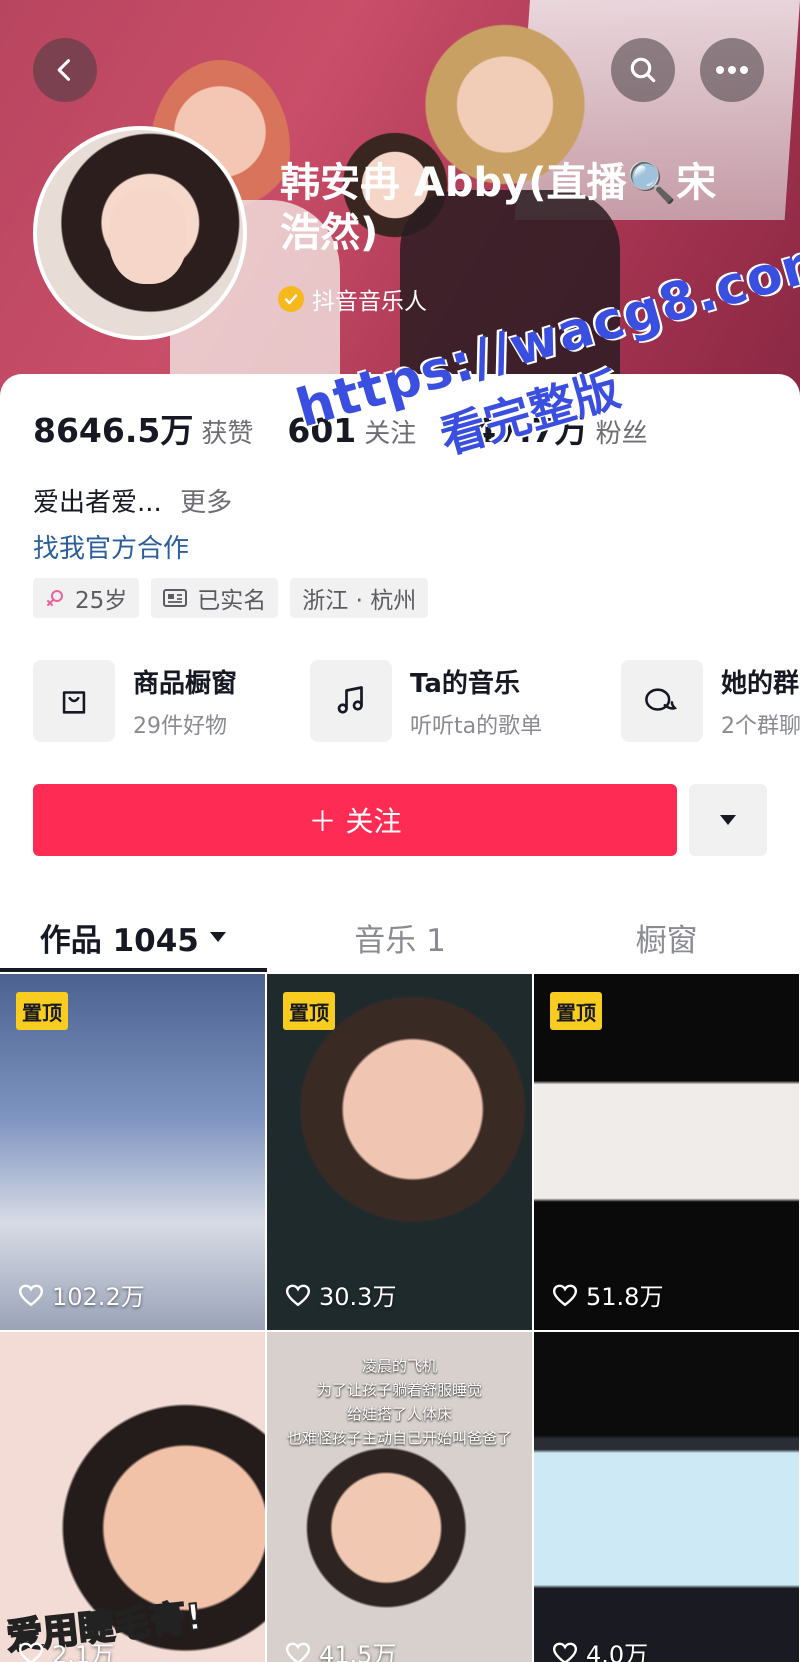  I want to click on like-count: 4.0万, so click(600, 1648).